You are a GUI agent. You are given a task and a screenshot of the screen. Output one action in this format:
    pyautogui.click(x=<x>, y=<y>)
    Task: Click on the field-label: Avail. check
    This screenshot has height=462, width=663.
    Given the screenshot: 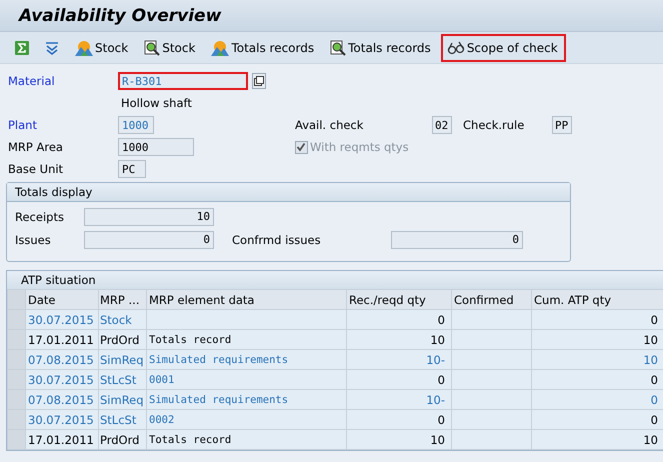 What is the action you would take?
    pyautogui.click(x=329, y=125)
    